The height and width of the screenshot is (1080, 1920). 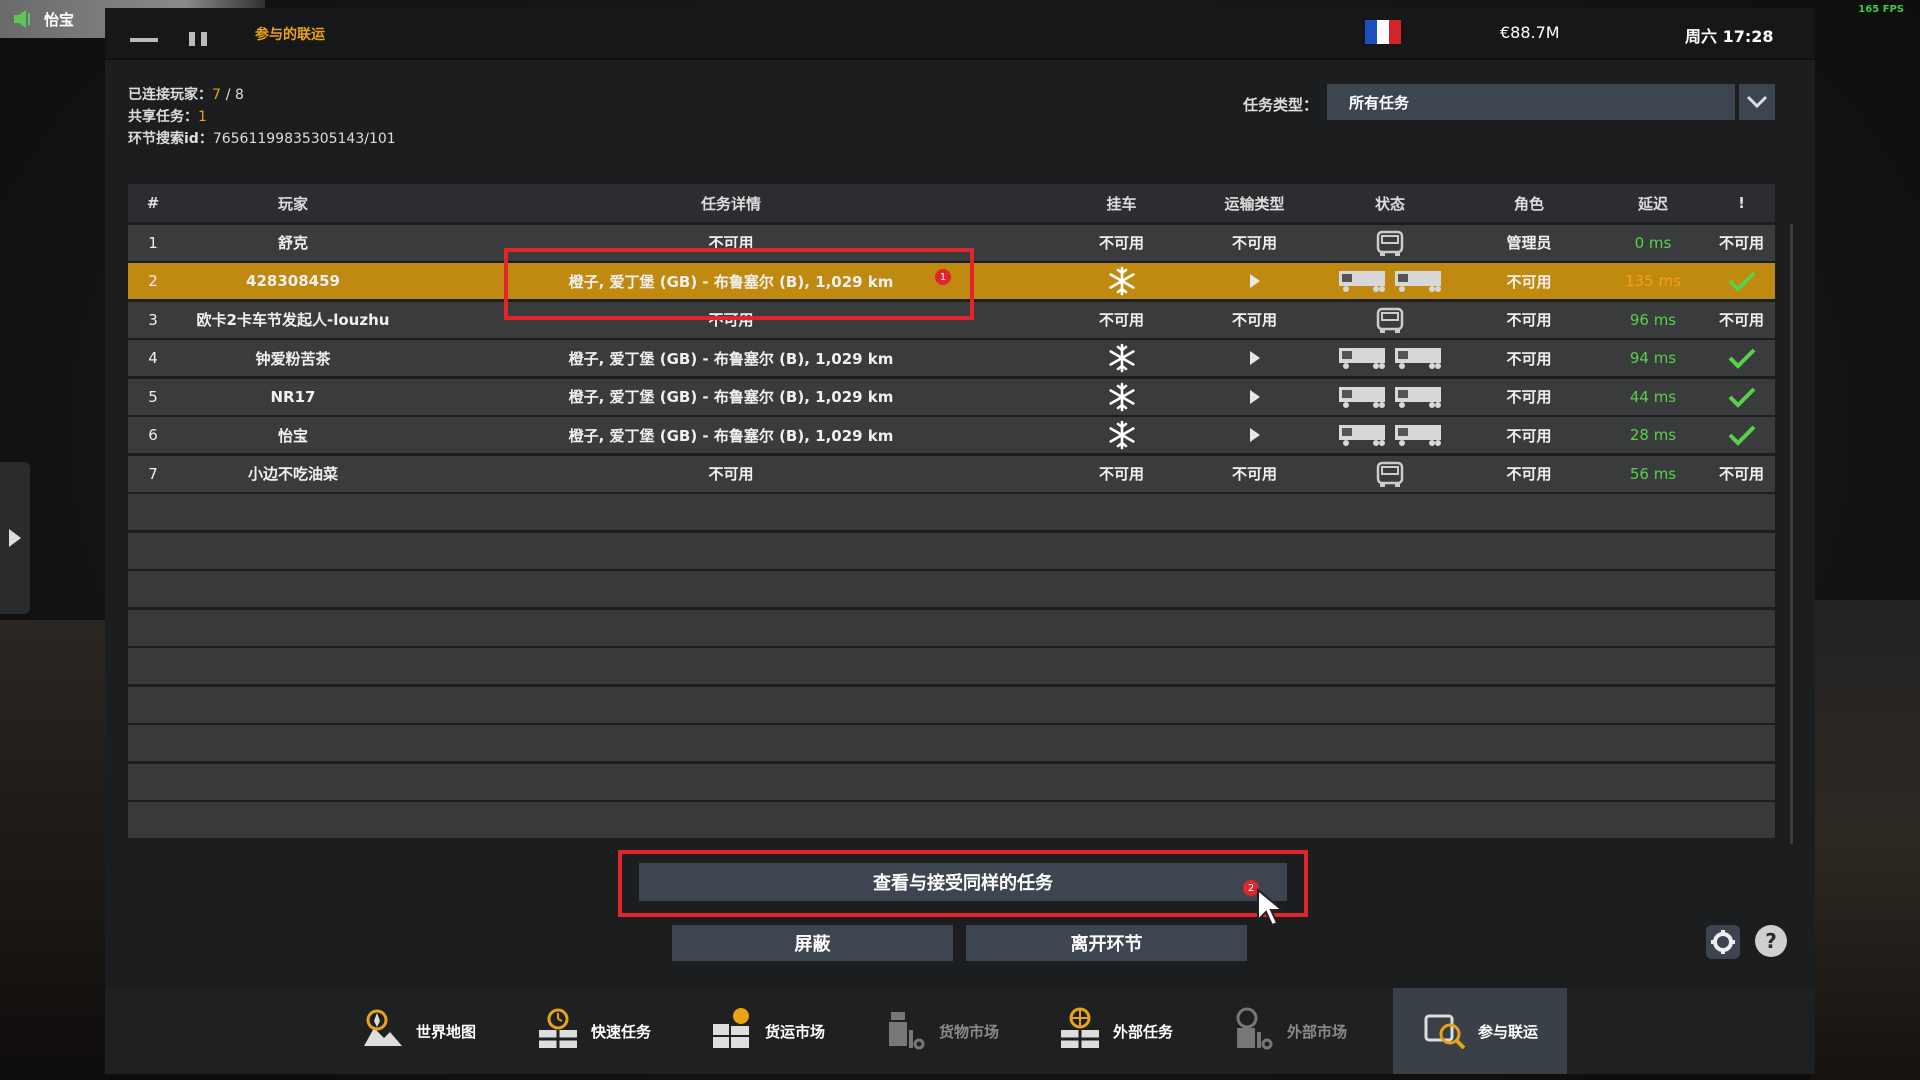 What do you see at coordinates (144, 40) in the screenshot?
I see `menu-icon` at bounding box center [144, 40].